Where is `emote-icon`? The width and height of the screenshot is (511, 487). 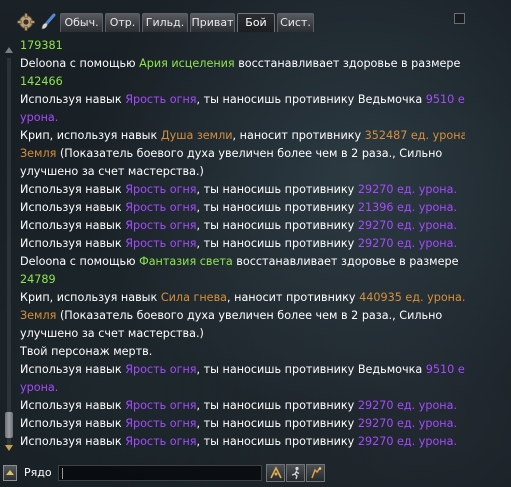
emote-icon is located at coordinates (275, 473).